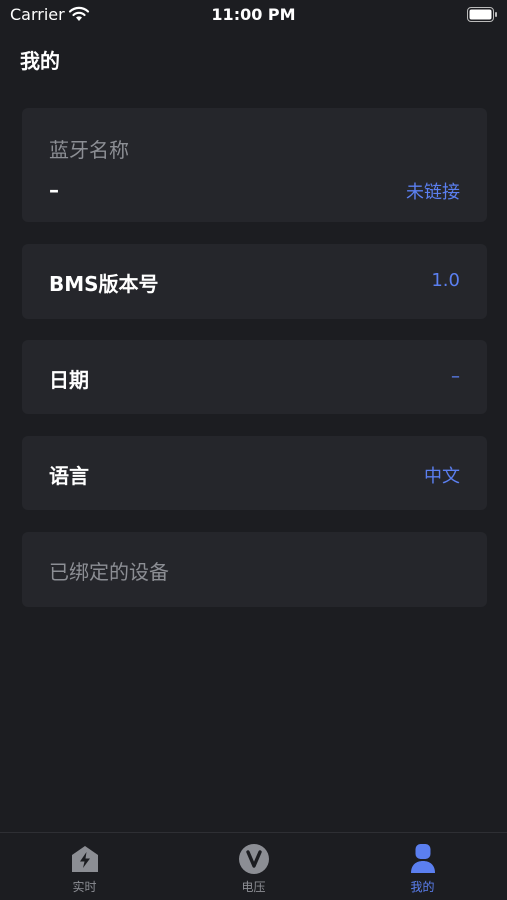  Describe the element at coordinates (104, 284) in the screenshot. I see `bms-version-label: BMS版本号` at that location.